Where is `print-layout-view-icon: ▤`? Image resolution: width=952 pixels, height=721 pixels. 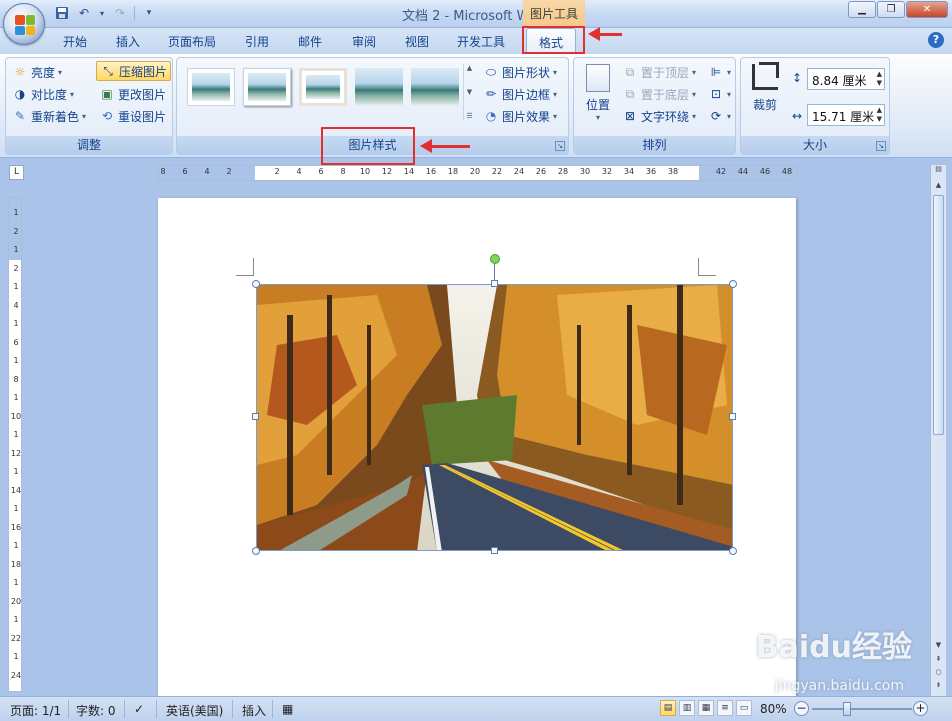 print-layout-view-icon: ▤ is located at coordinates (668, 708).